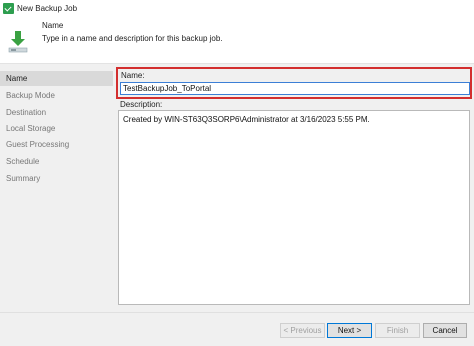 Image resolution: width=474 pixels, height=346 pixels. What do you see at coordinates (445, 330) in the screenshot?
I see `cancel-button: Cancel` at bounding box center [445, 330].